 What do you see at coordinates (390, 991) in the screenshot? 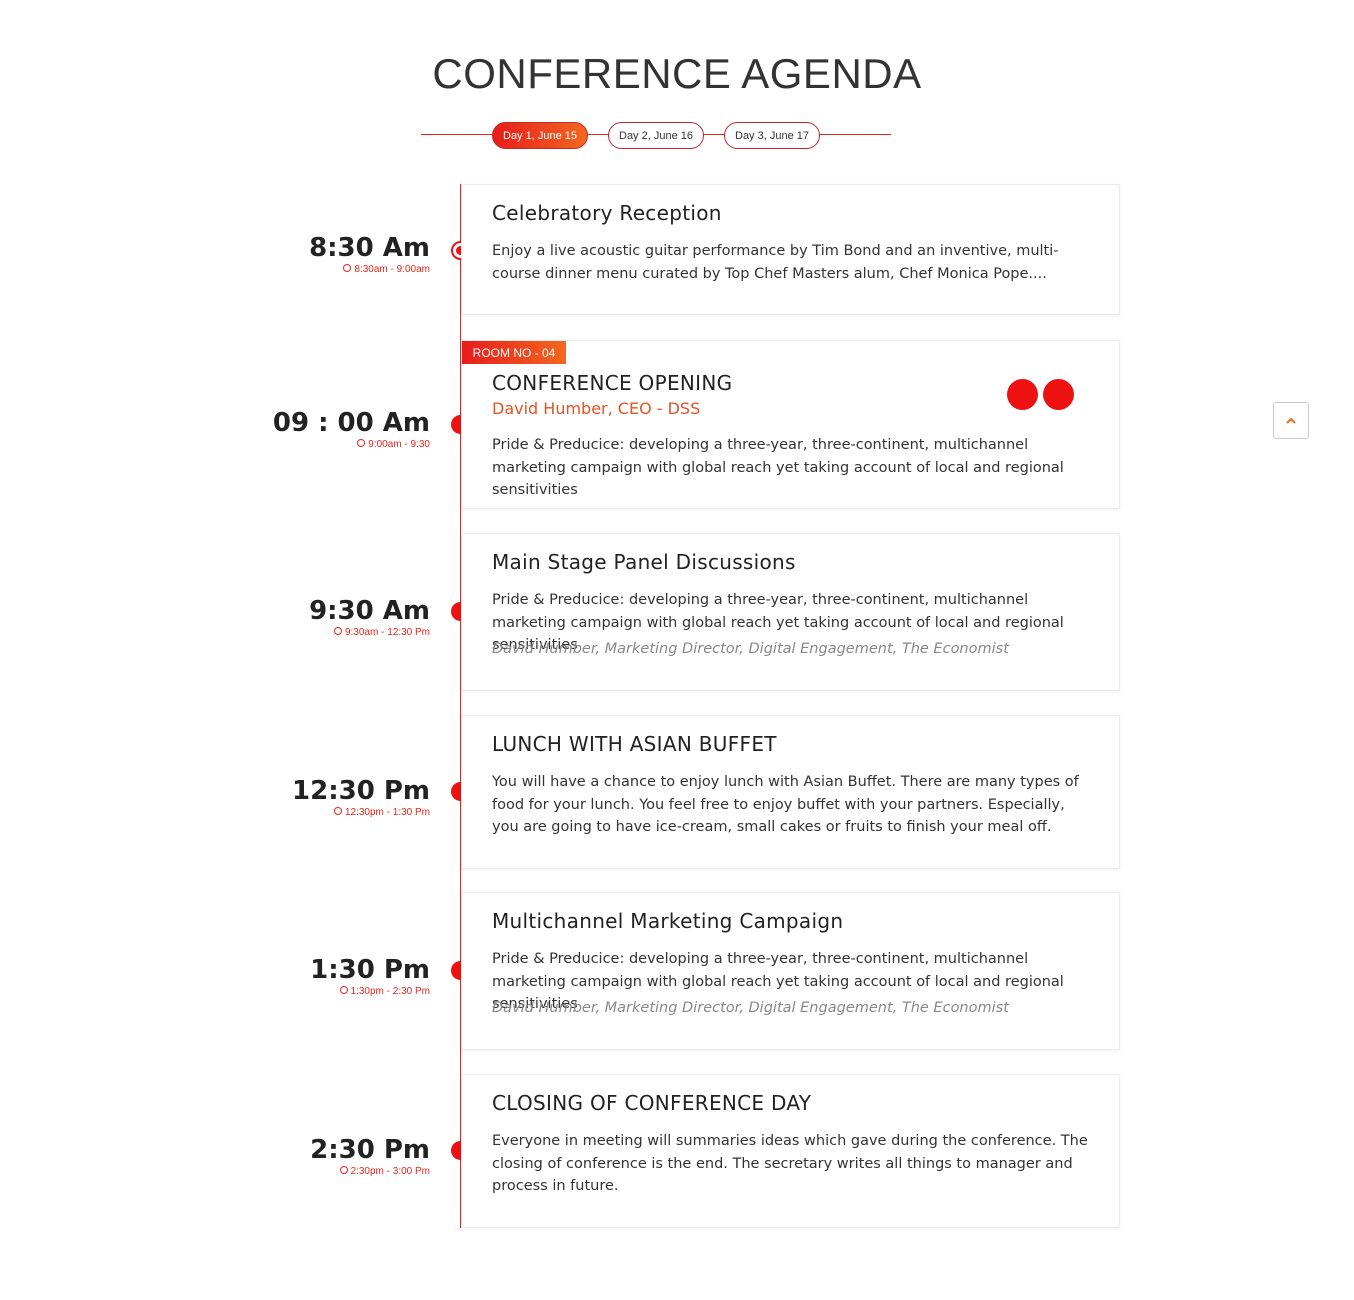
I see `session-range-text: 1:30pm - 2:30 Pm` at bounding box center [390, 991].